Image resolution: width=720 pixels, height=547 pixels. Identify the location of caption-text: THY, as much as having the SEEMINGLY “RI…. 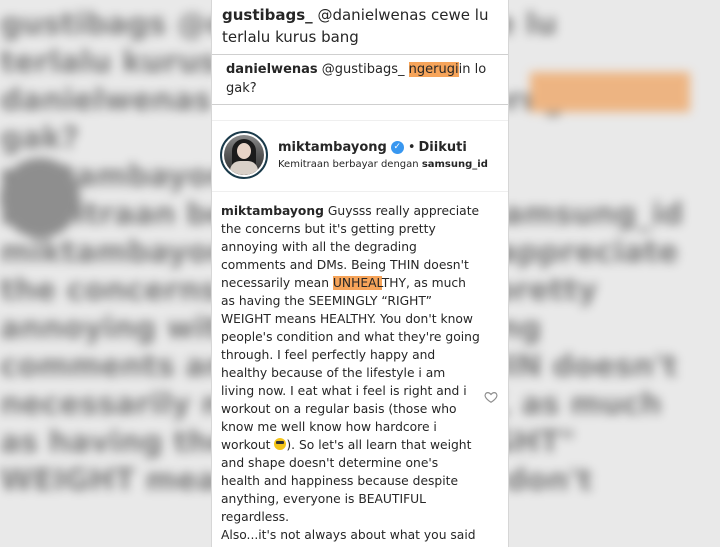
(350, 364).